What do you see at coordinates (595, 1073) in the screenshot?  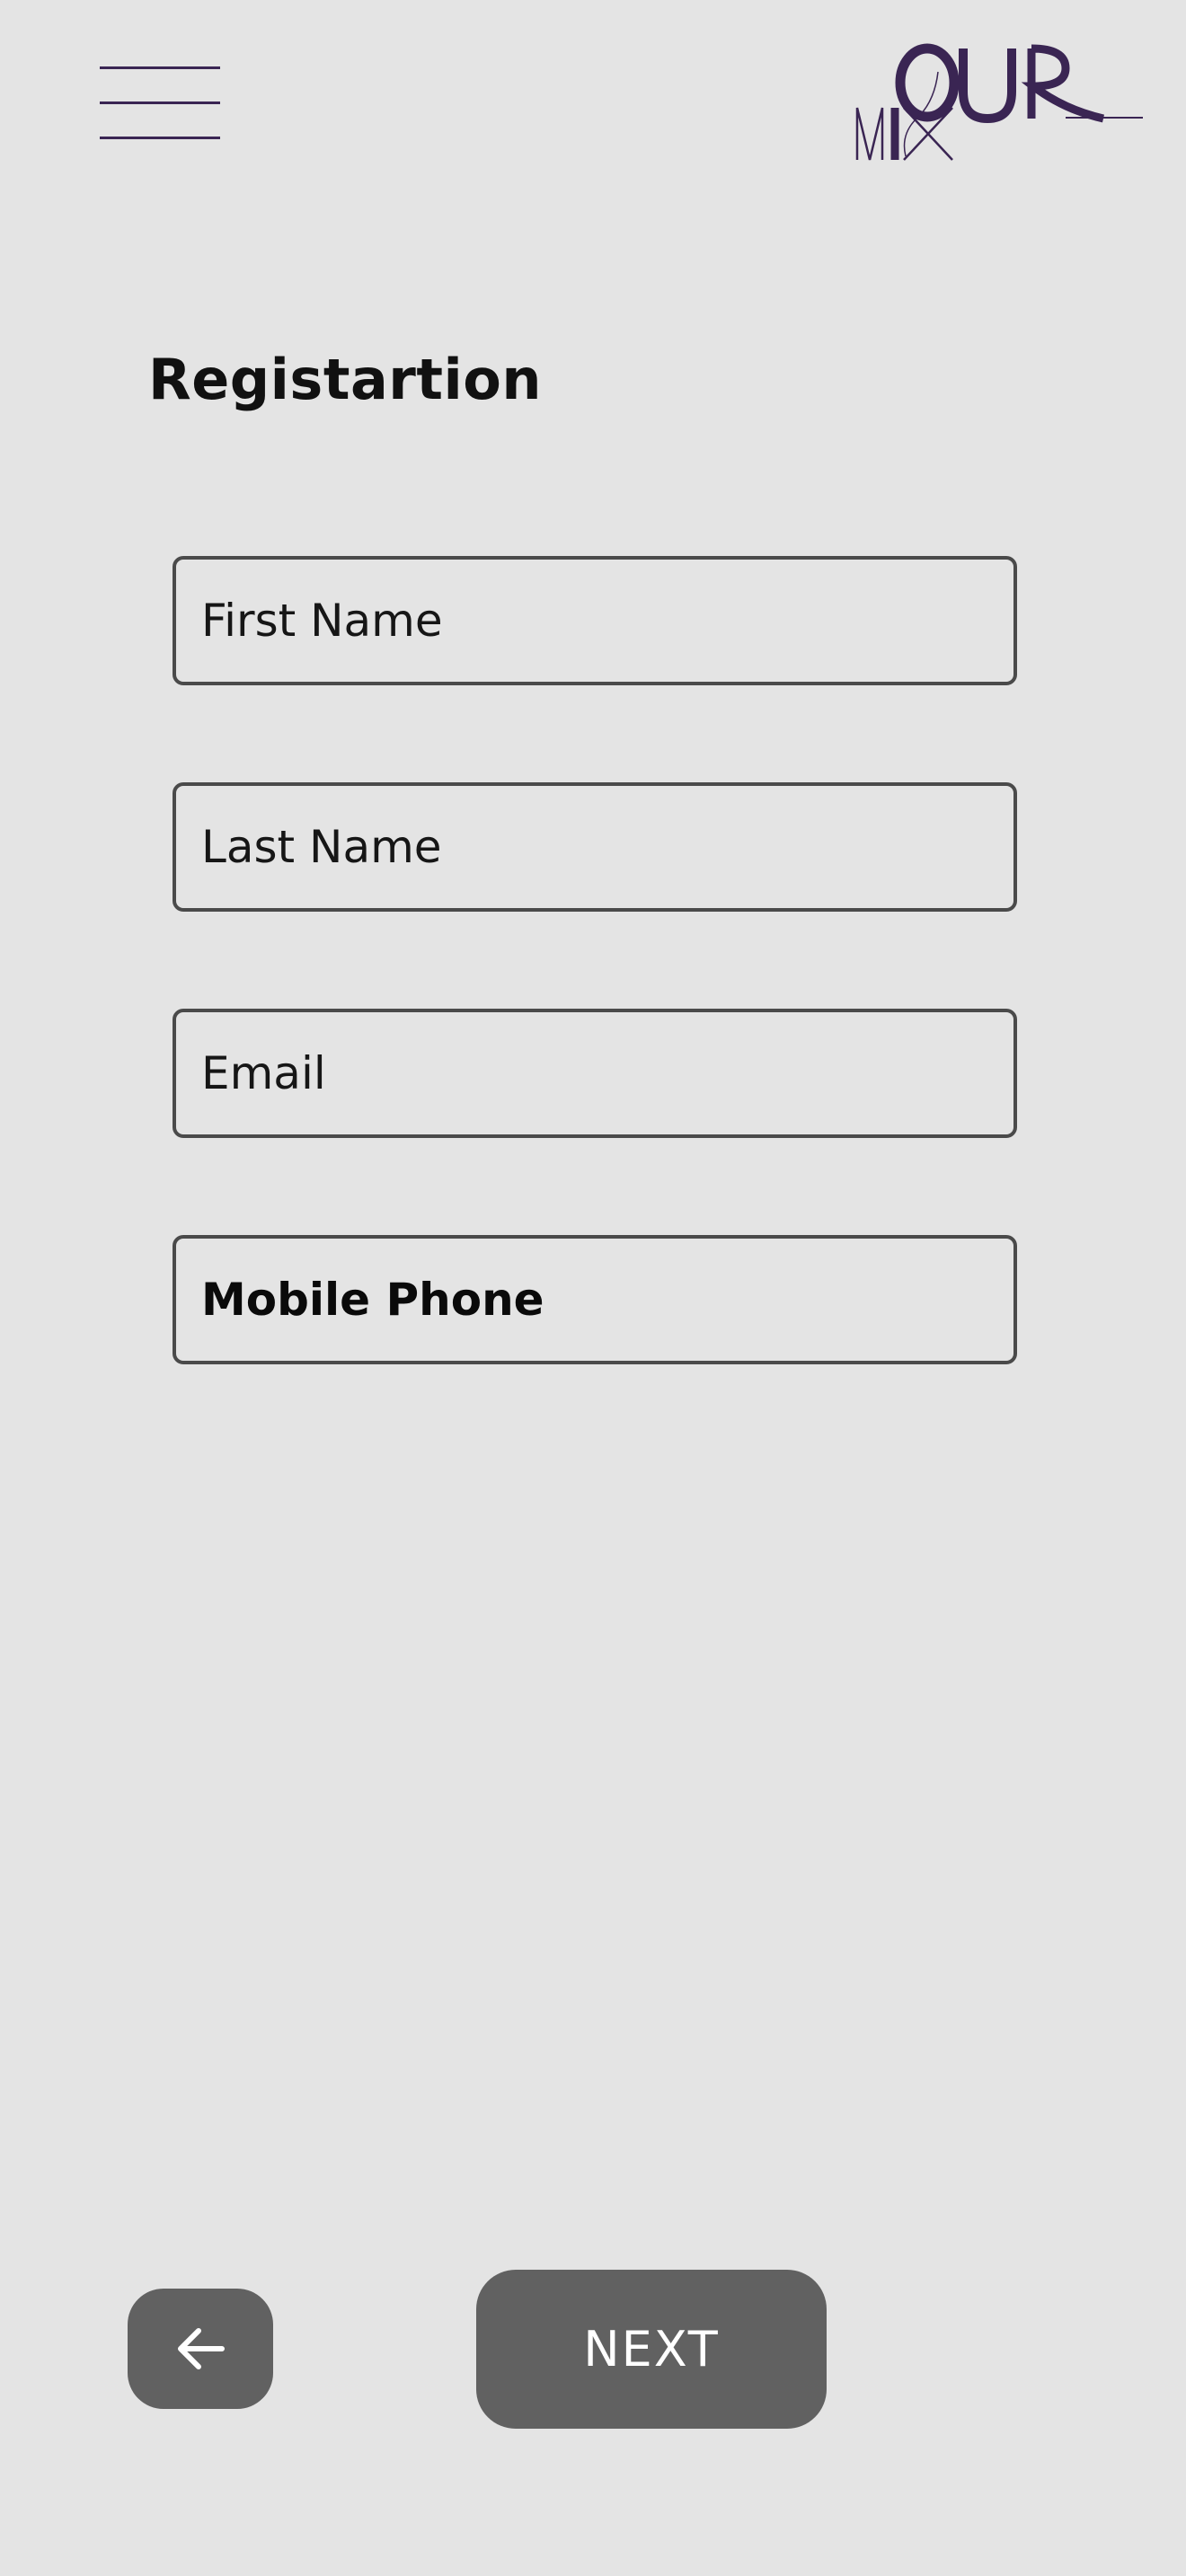 I see `email-input` at bounding box center [595, 1073].